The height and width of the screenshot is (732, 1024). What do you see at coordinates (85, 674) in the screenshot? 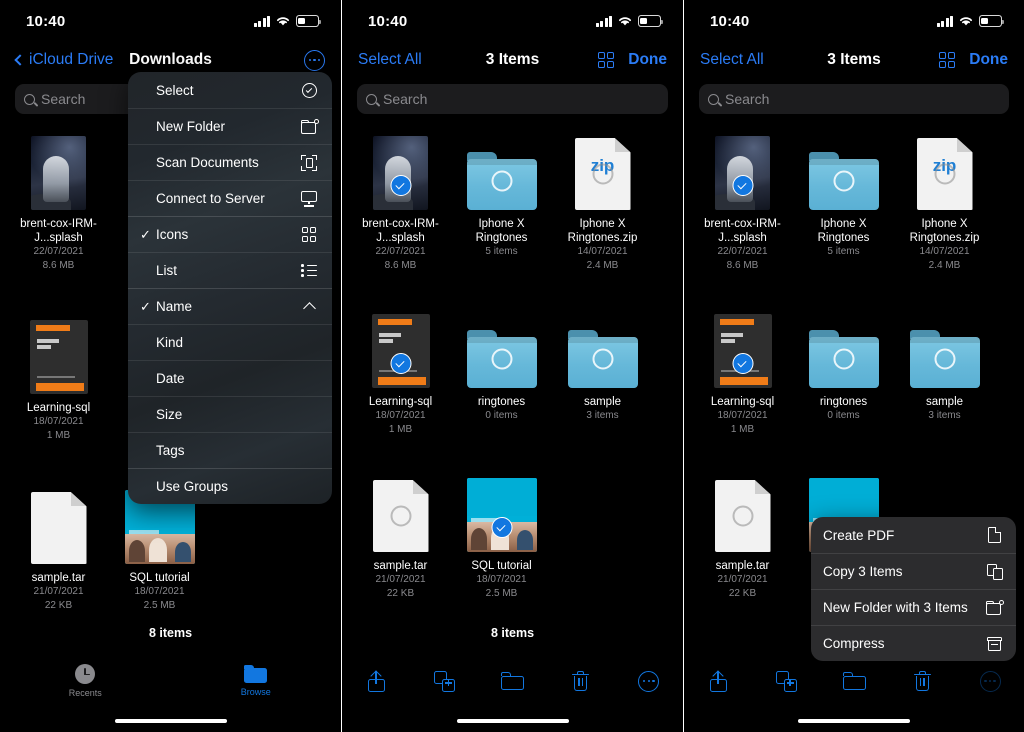
I see `clock-icon` at bounding box center [85, 674].